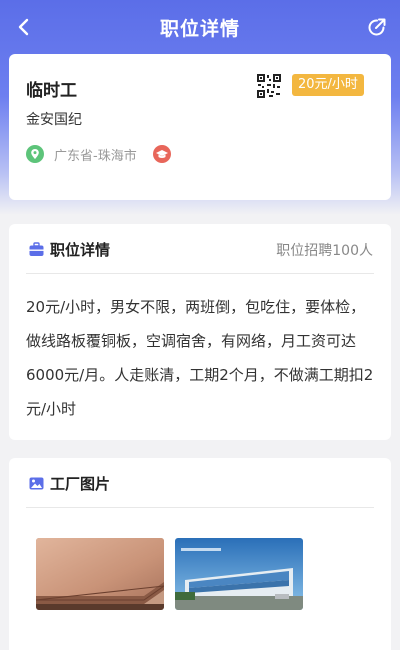 Image resolution: width=400 pixels, height=650 pixels. I want to click on photos-section-header: 工厂图片, so click(69, 483).